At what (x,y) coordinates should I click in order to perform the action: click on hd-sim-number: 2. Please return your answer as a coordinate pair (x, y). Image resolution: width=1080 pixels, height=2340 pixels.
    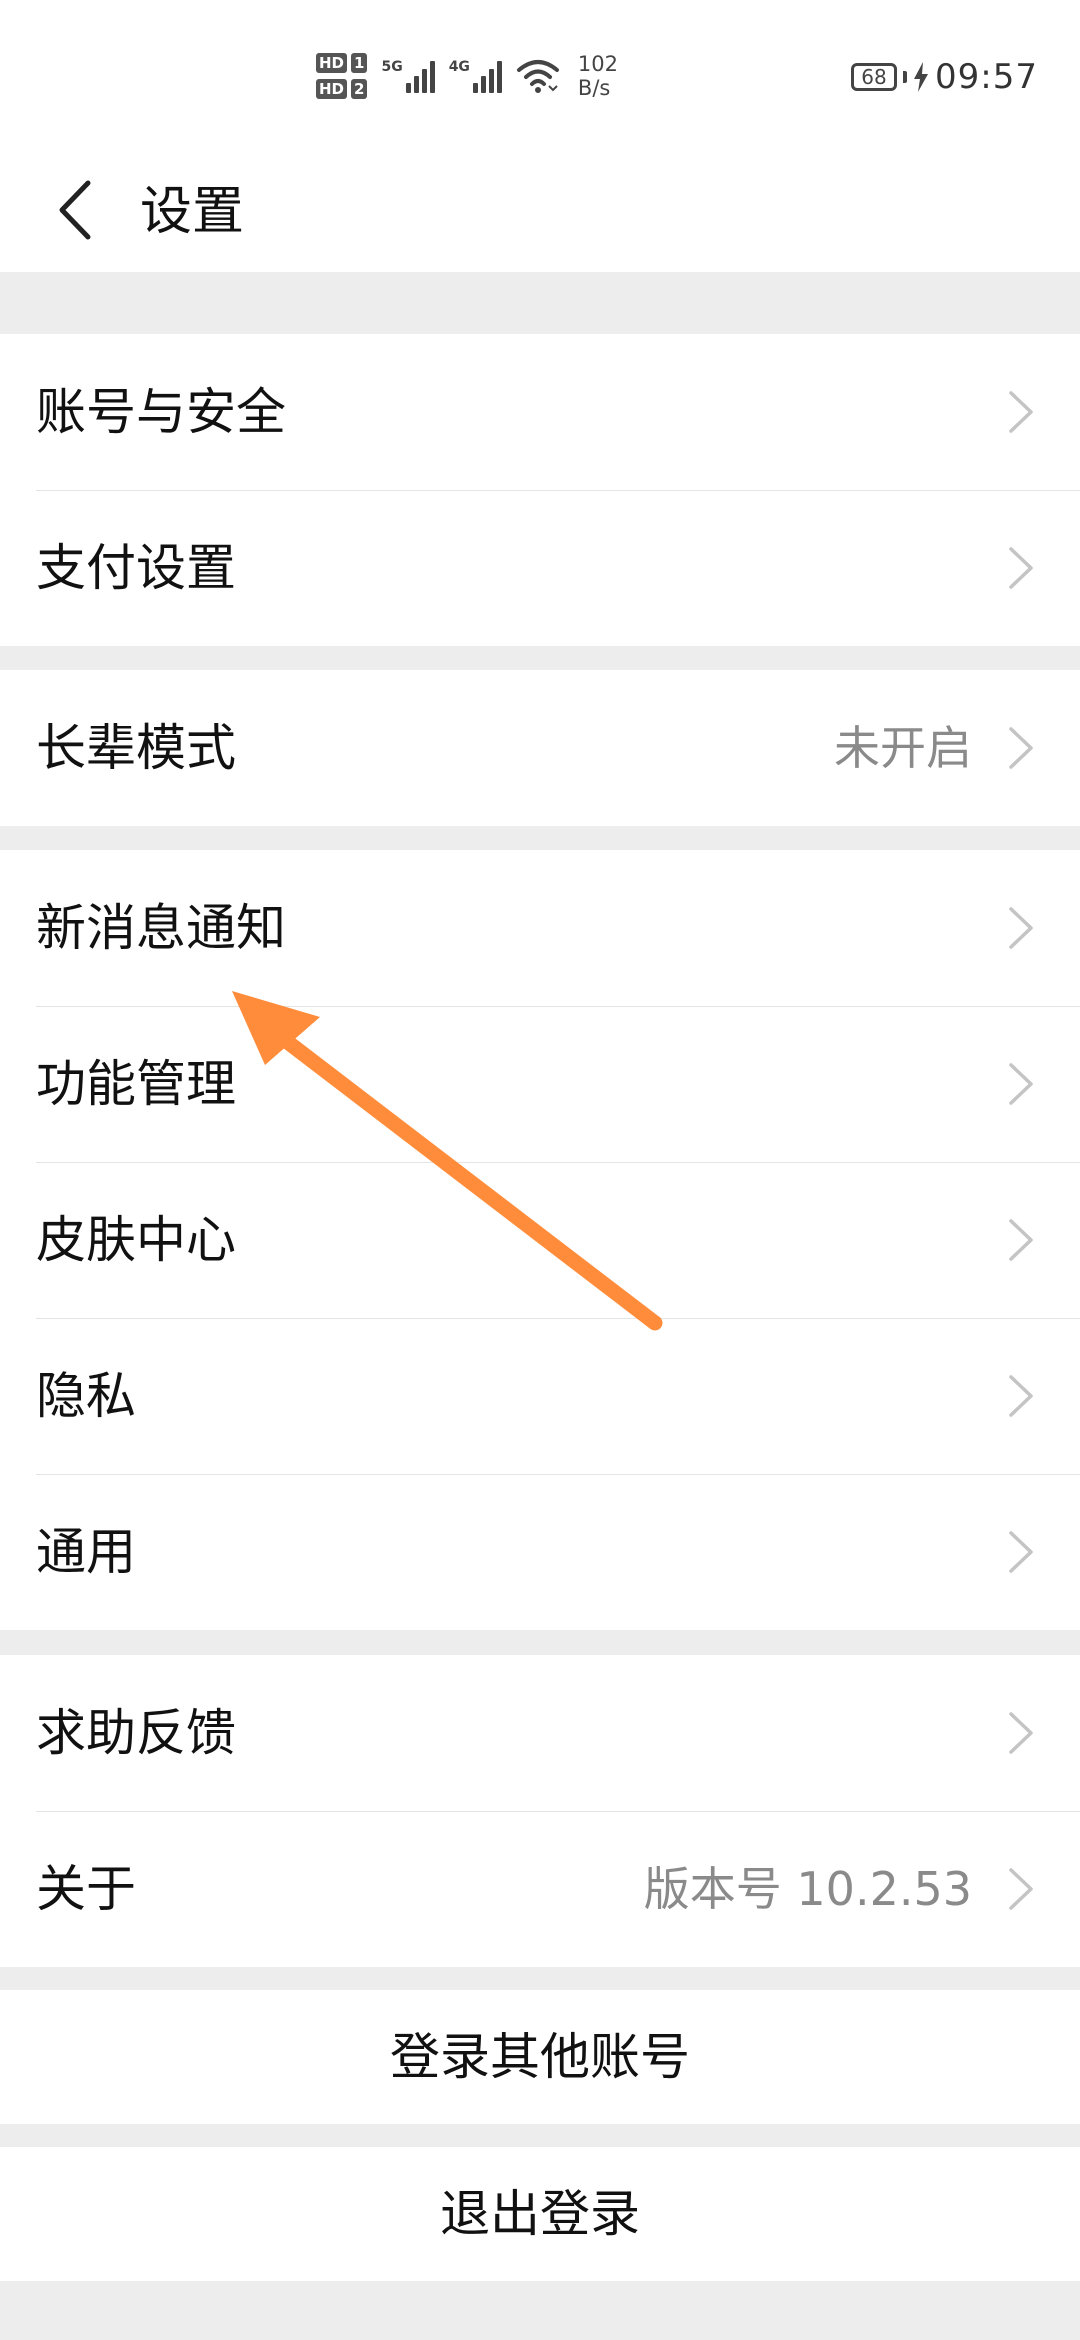
    Looking at the image, I should click on (359, 89).